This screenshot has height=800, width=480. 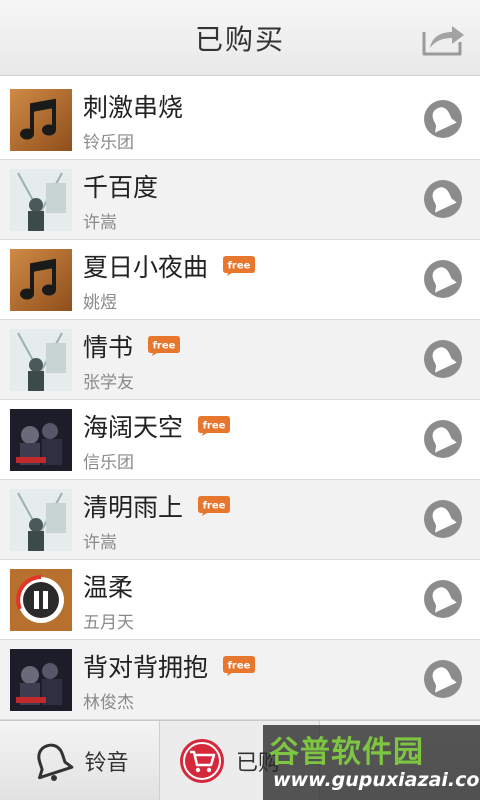 What do you see at coordinates (100, 303) in the screenshot?
I see `song-artist: 姚煜` at bounding box center [100, 303].